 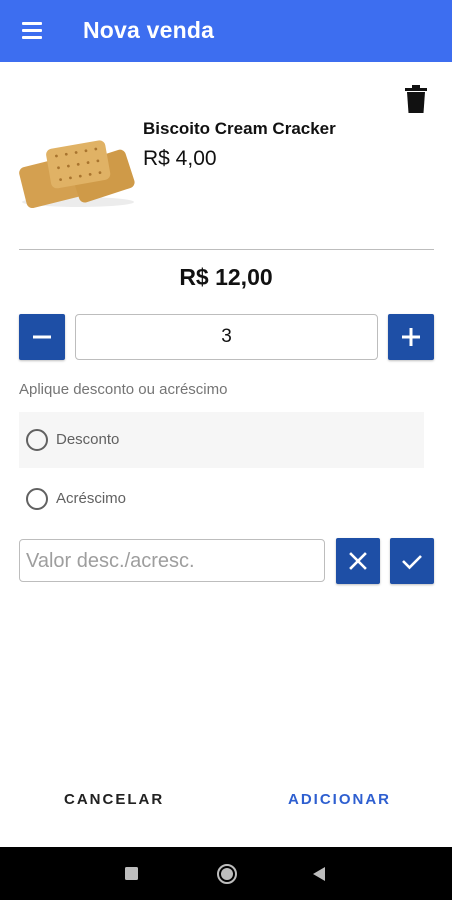 I want to click on decrement-button, so click(x=42, y=337).